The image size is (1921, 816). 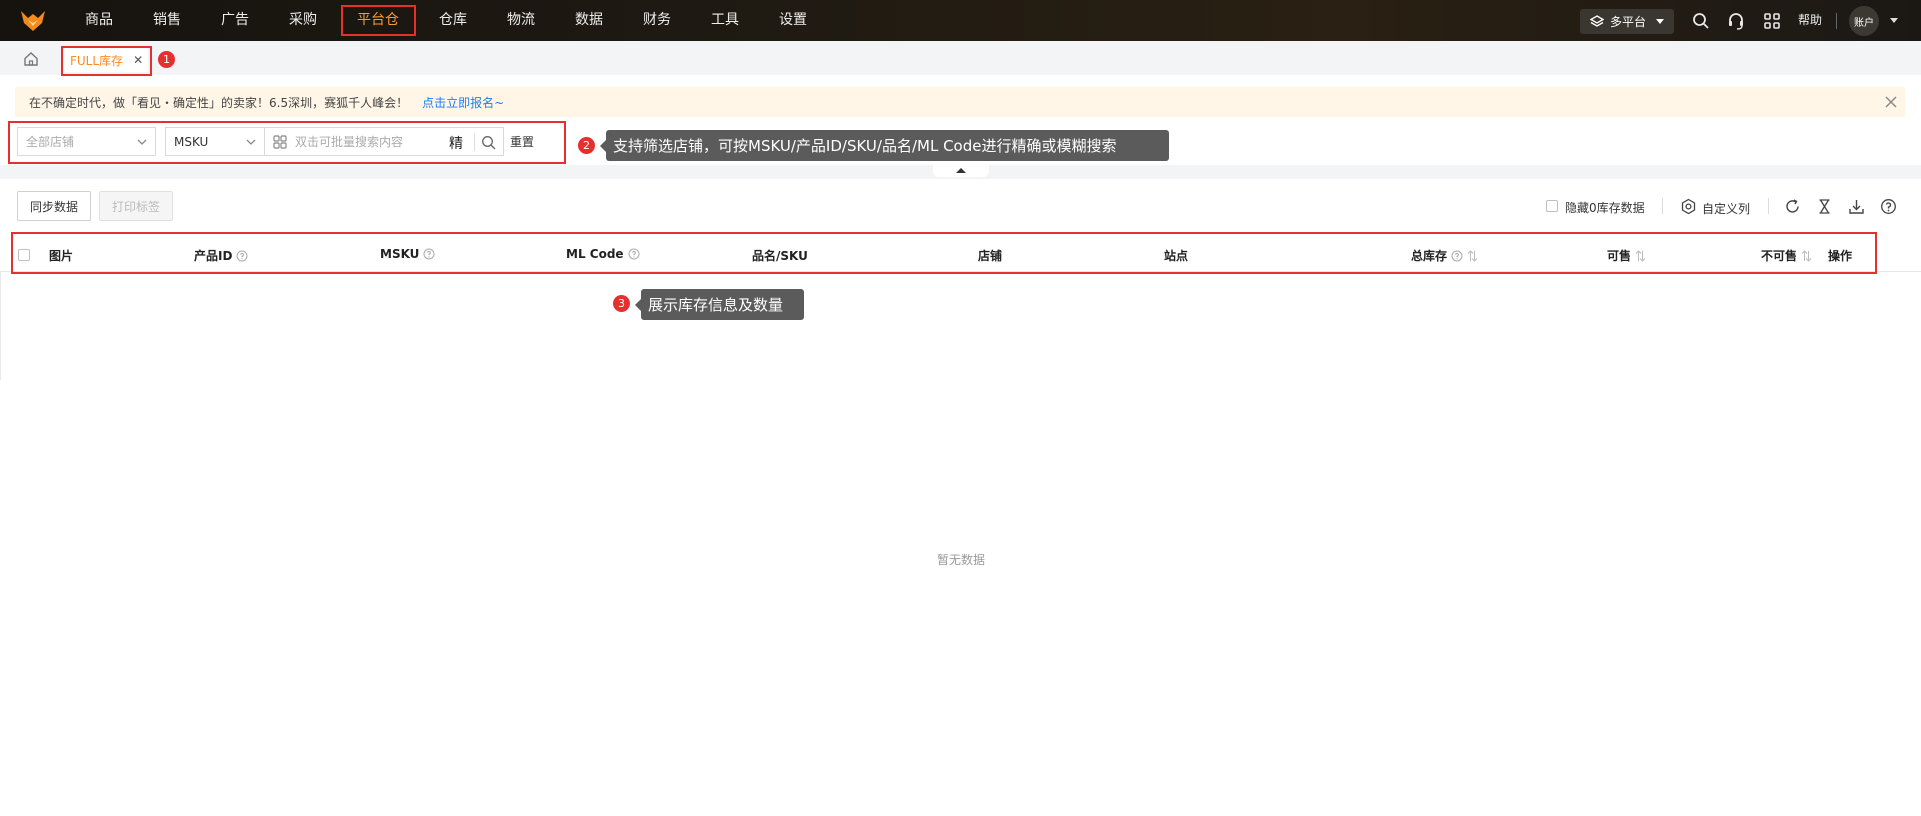 I want to click on help-circle-icon, so click(x=1888, y=206).